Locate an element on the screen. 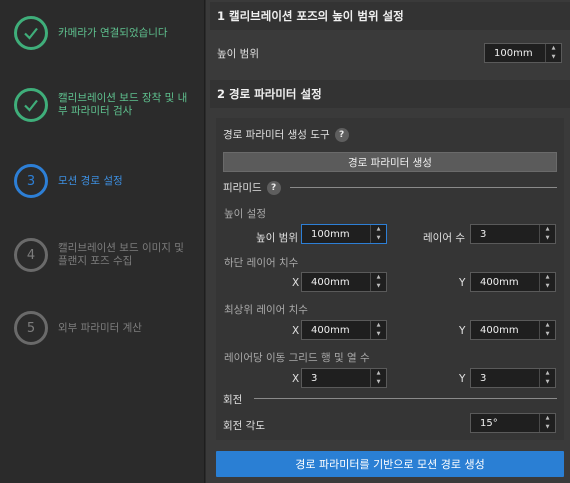  bottom-layer-label: 하단 레이어 치수 is located at coordinates (261, 263).